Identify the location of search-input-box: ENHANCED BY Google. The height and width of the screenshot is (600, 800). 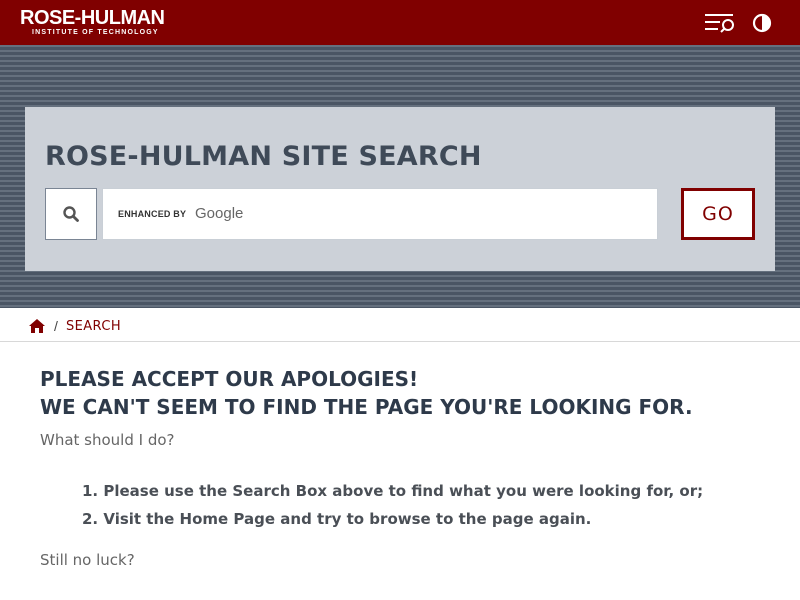
(380, 214).